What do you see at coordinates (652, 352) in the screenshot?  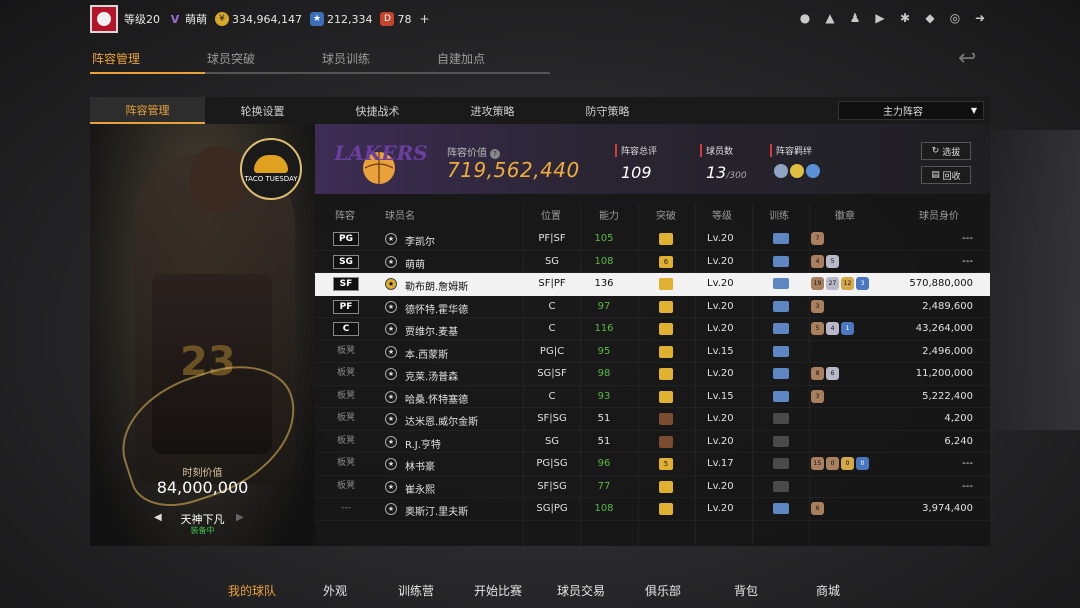 I see `table-row: 板凳 ★ 本.西蒙斯 PG|C 95 Lv.15 2,496,000` at bounding box center [652, 352].